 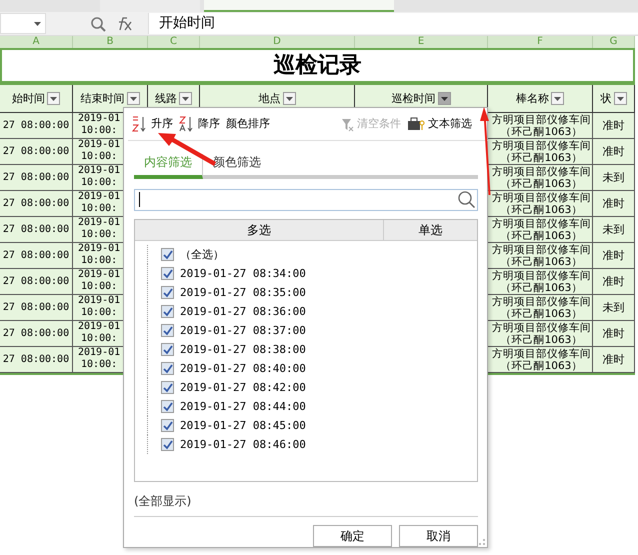 What do you see at coordinates (243, 349) in the screenshot?
I see `list-item-label: 2019-01-27 08:38:00` at bounding box center [243, 349].